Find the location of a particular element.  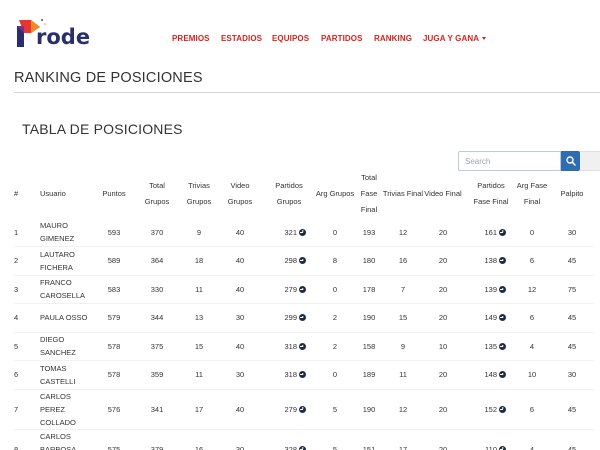

cell-matches-groups: 328 is located at coordinates (286, 439).